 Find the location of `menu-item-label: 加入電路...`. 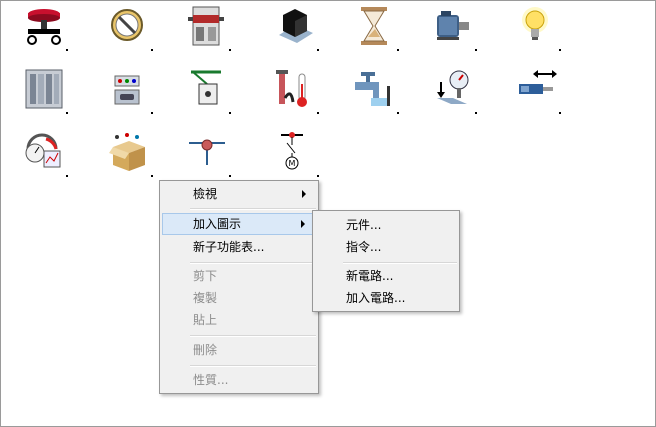

menu-item-label: 加入電路... is located at coordinates (376, 298).